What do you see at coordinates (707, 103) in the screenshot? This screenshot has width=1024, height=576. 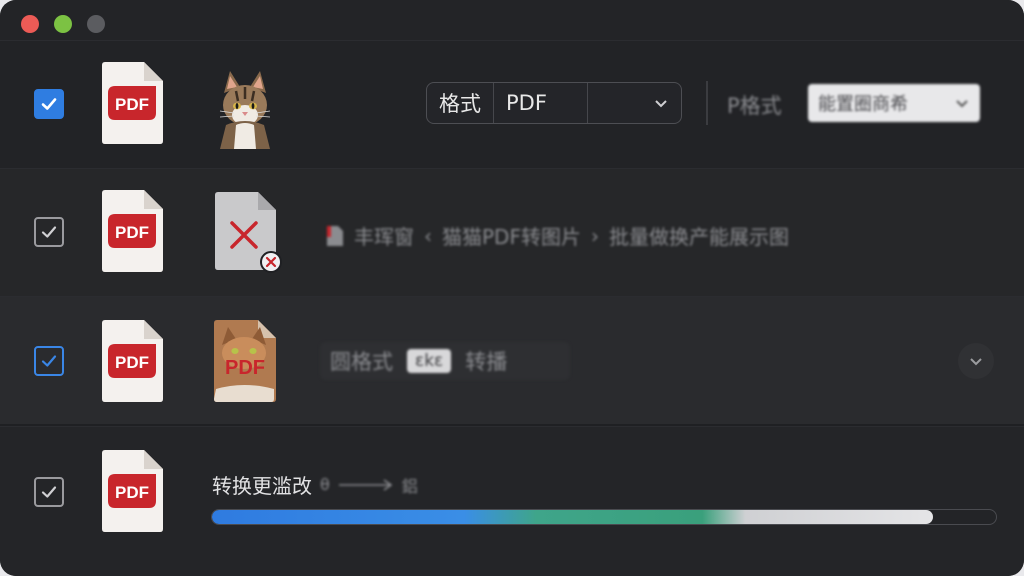 I see `divider` at bounding box center [707, 103].